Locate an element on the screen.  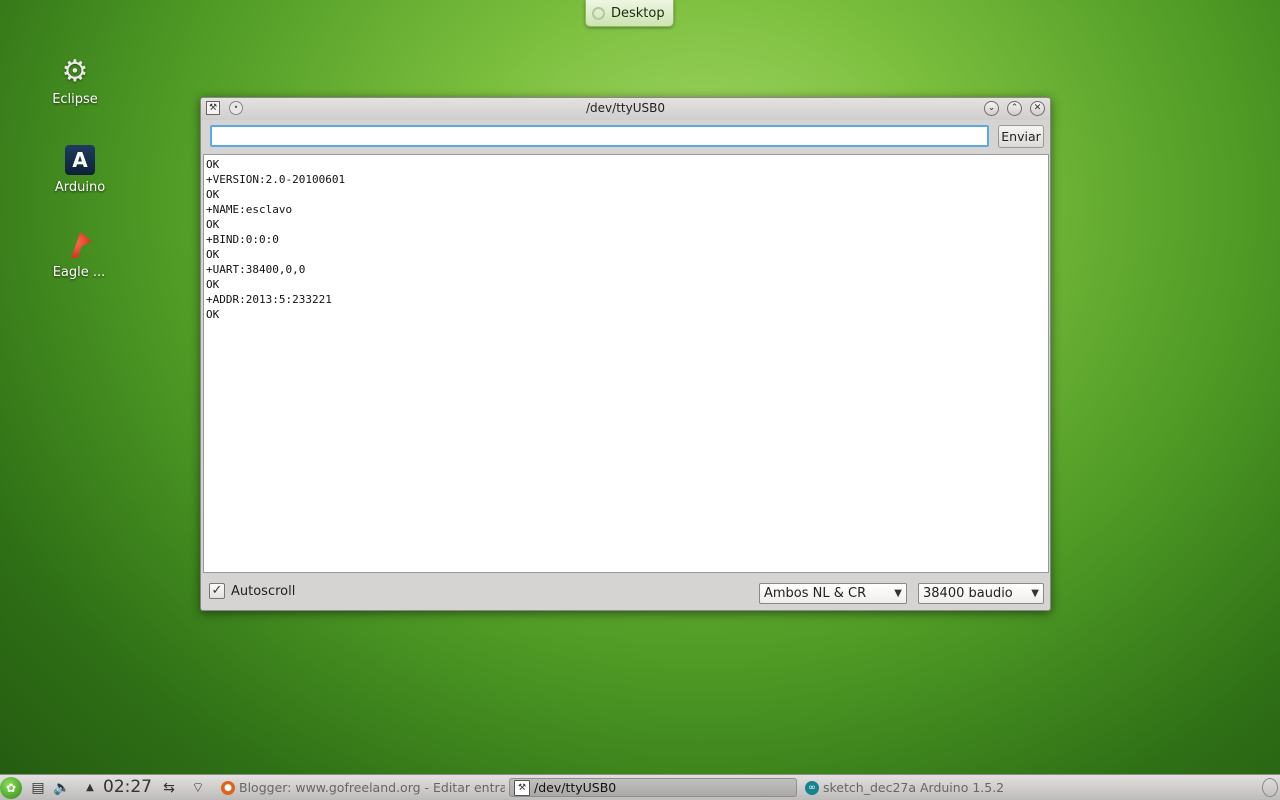
output-line: +NAME:esclavo is located at coordinates (249, 209).